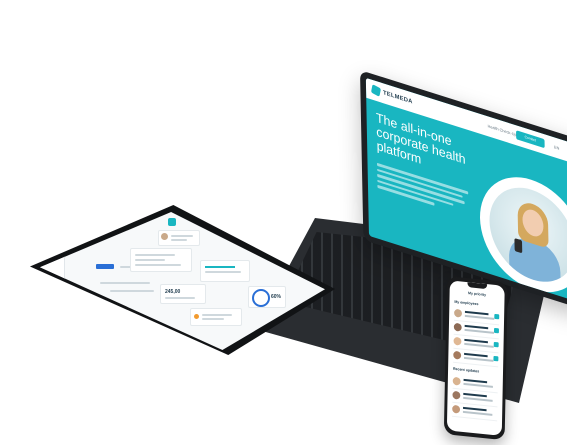 The image size is (567, 445). I want to click on brand-logo: TELMEDA, so click(391, 95).